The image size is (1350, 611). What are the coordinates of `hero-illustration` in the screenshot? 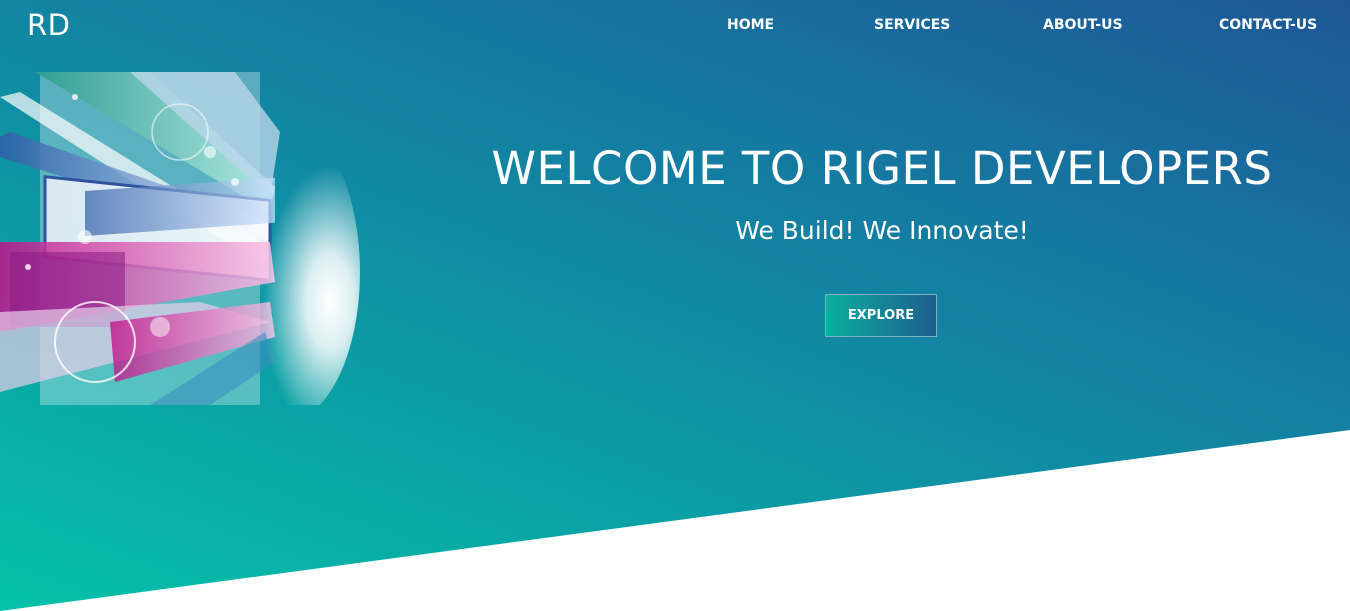 It's located at (180, 238).